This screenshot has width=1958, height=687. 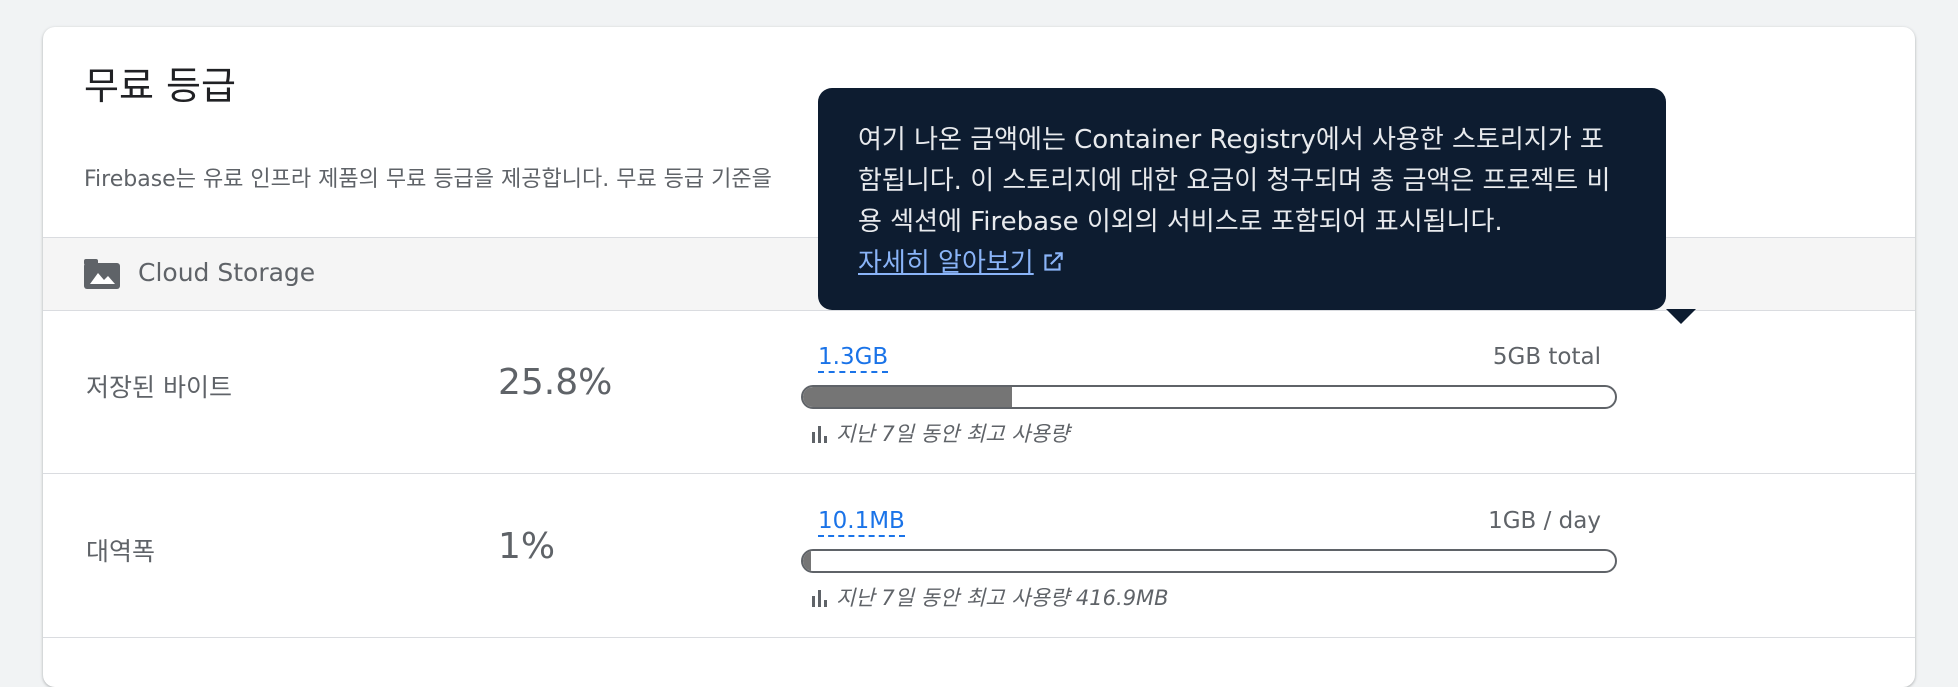 I want to click on peak-usage-note: 지난 7일 동안 최고 사용량 416.9MB, so click(x=989, y=597).